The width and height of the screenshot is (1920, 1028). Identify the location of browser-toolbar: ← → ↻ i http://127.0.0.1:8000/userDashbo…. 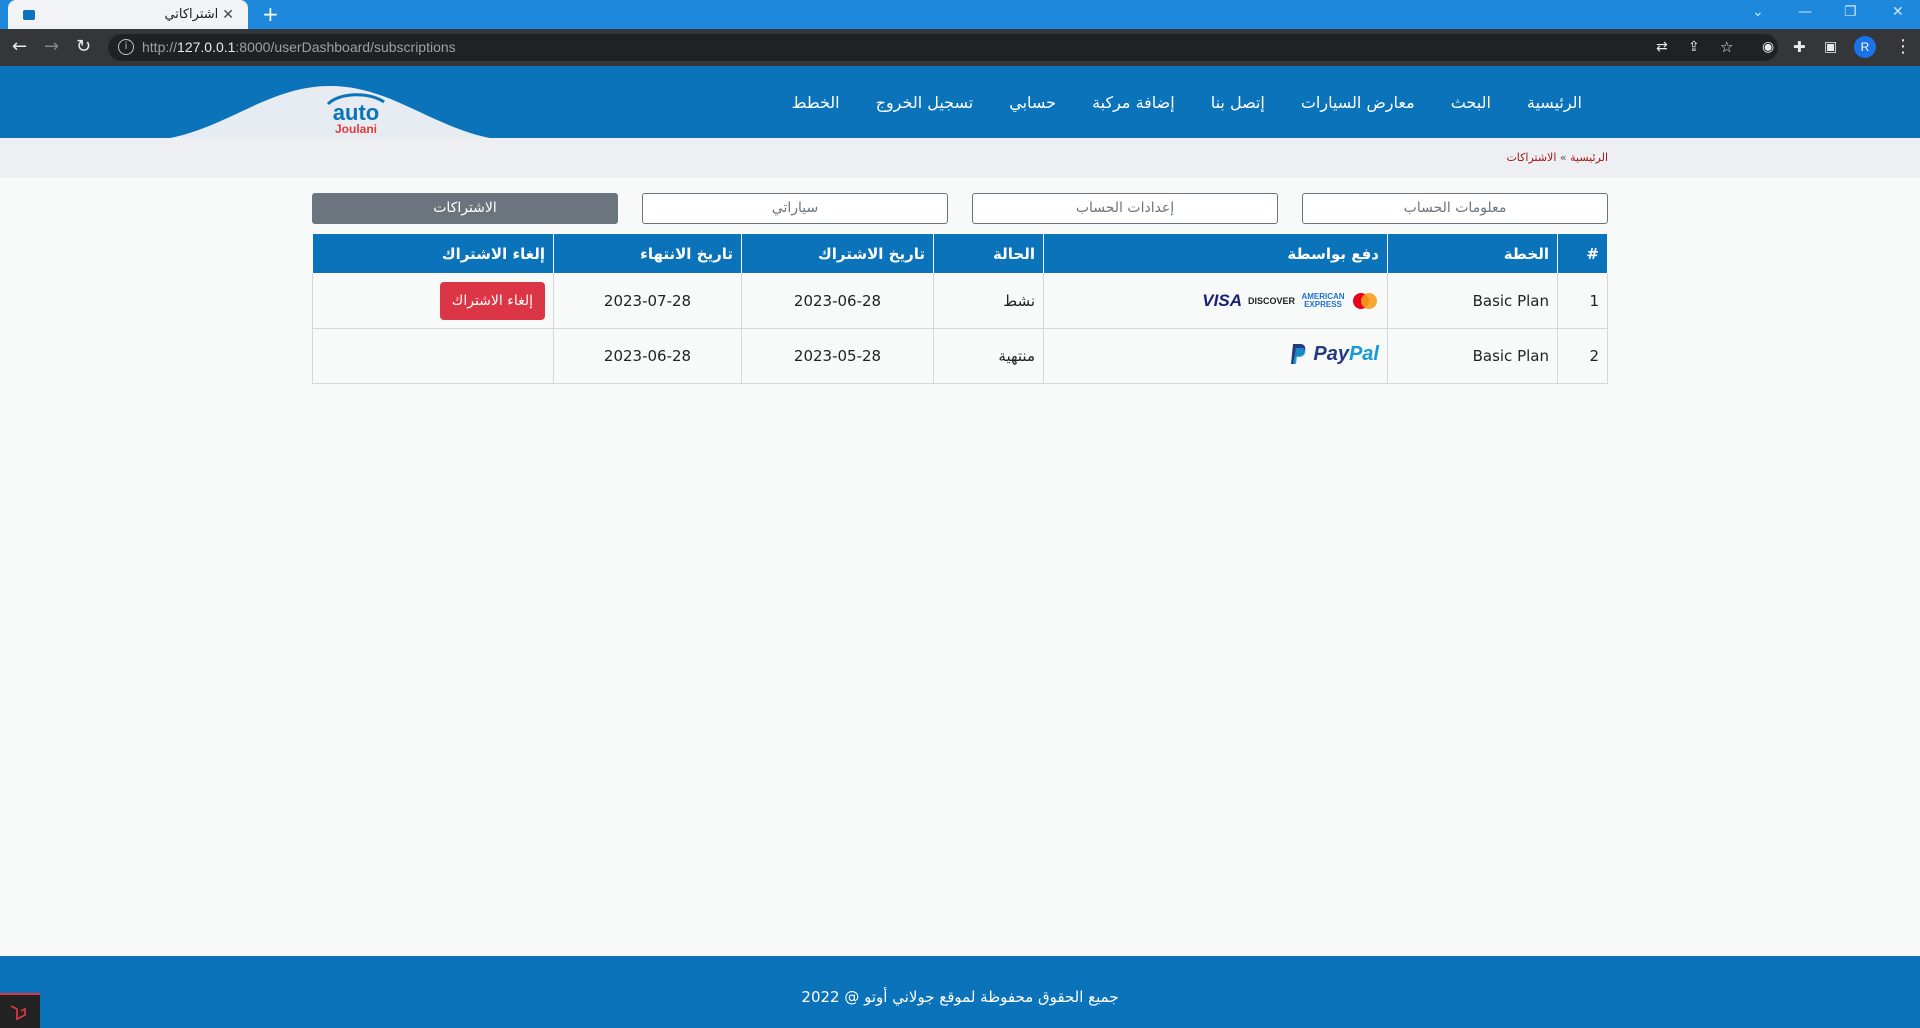
(960, 47).